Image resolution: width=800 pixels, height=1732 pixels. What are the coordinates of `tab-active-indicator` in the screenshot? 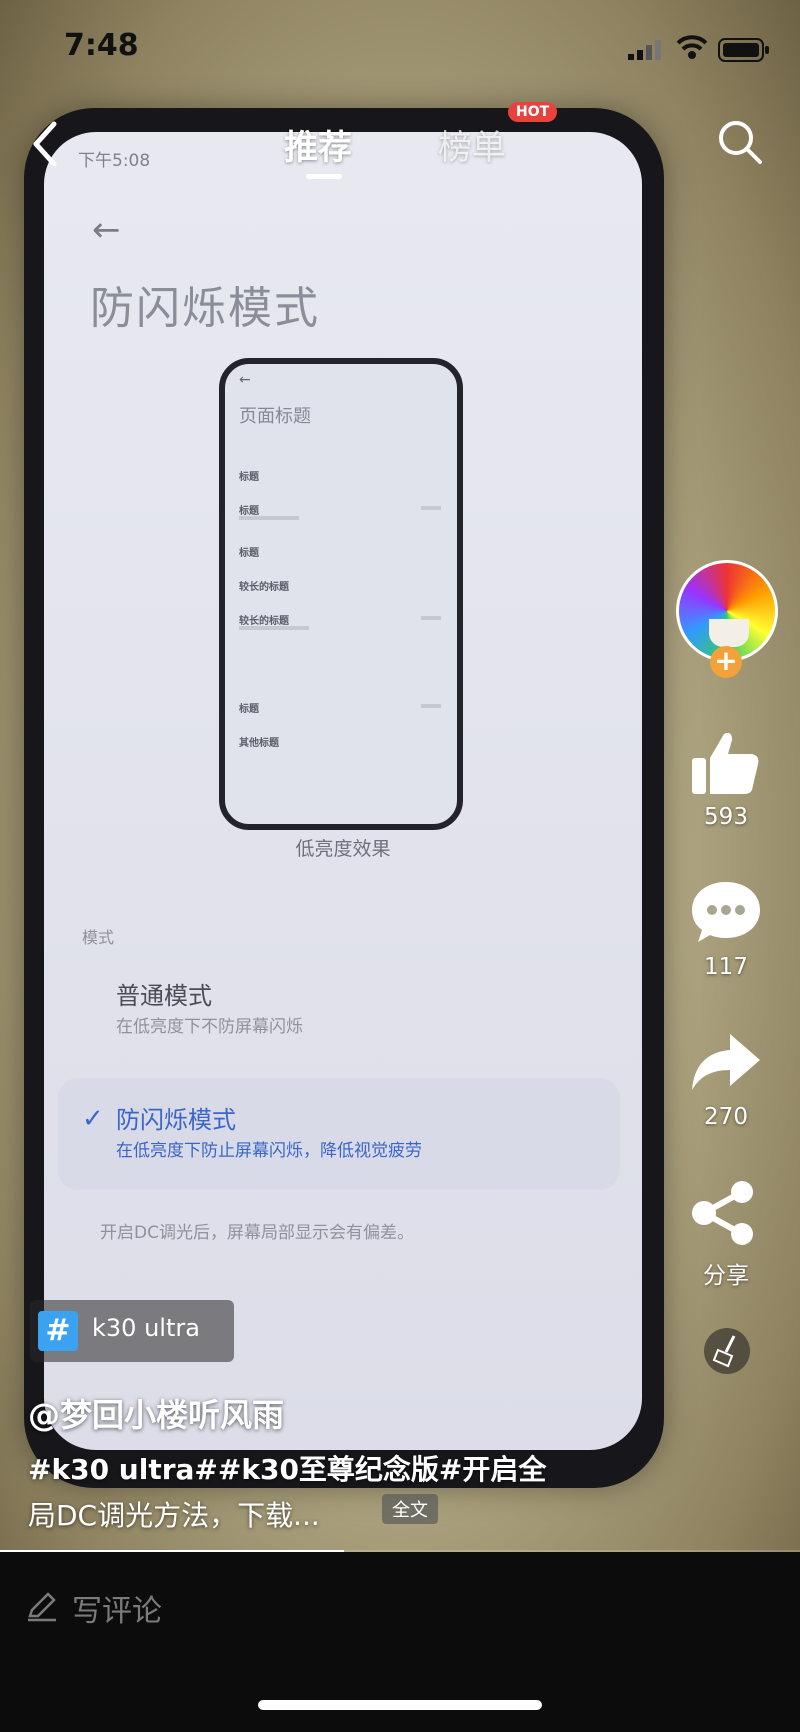 It's located at (324, 176).